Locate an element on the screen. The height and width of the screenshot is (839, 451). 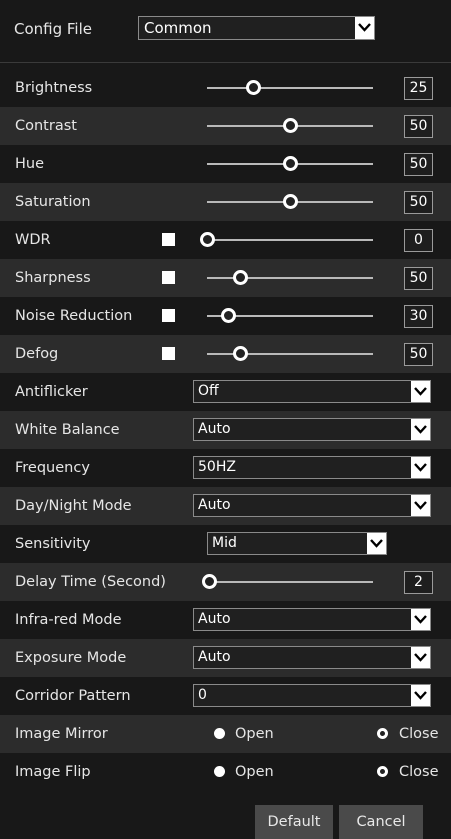
delay-time-value: 2 is located at coordinates (418, 582).